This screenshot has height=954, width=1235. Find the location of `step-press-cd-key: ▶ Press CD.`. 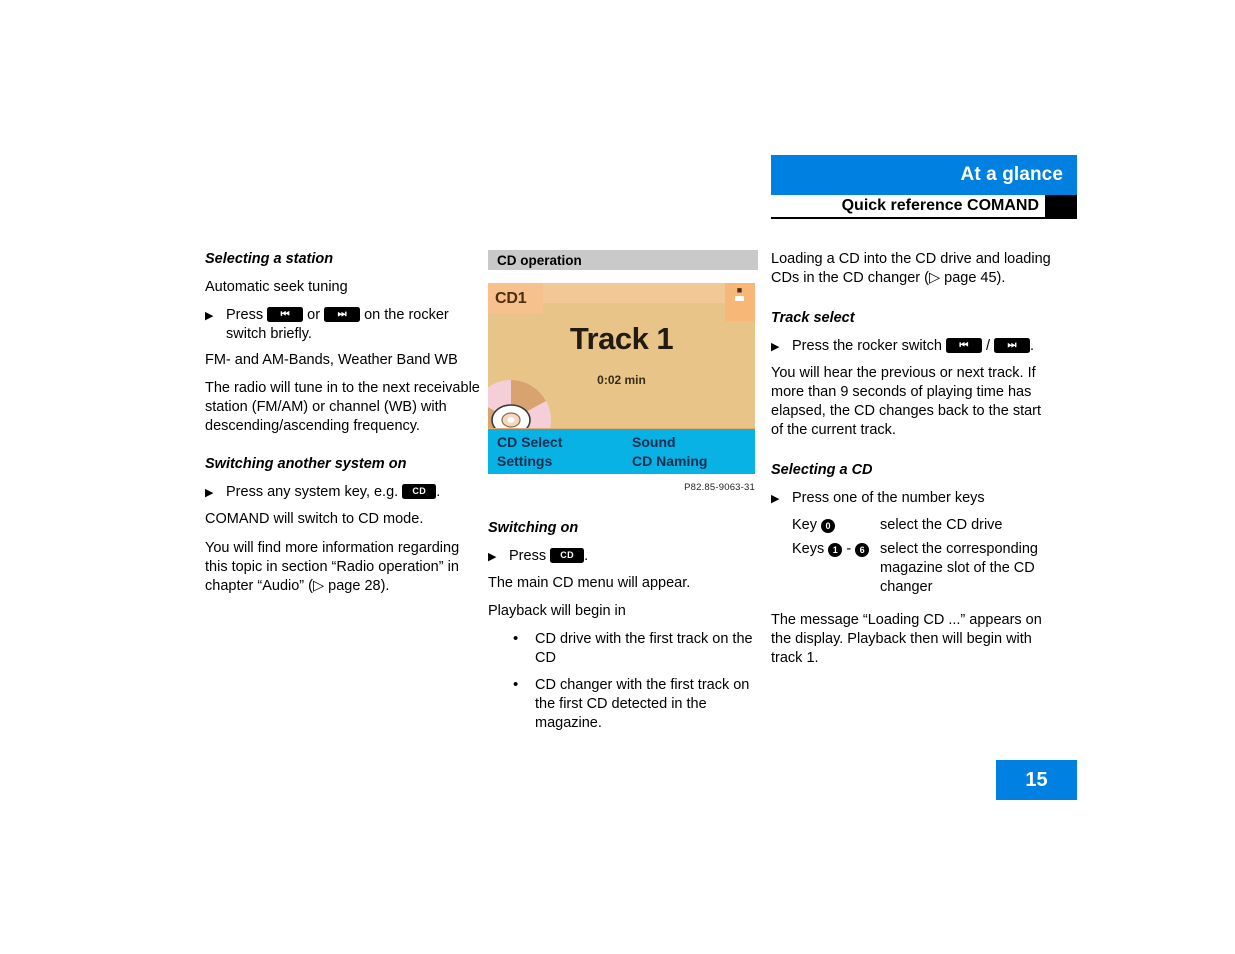

step-press-cd-key: ▶ Press CD. is located at coordinates (623, 557).